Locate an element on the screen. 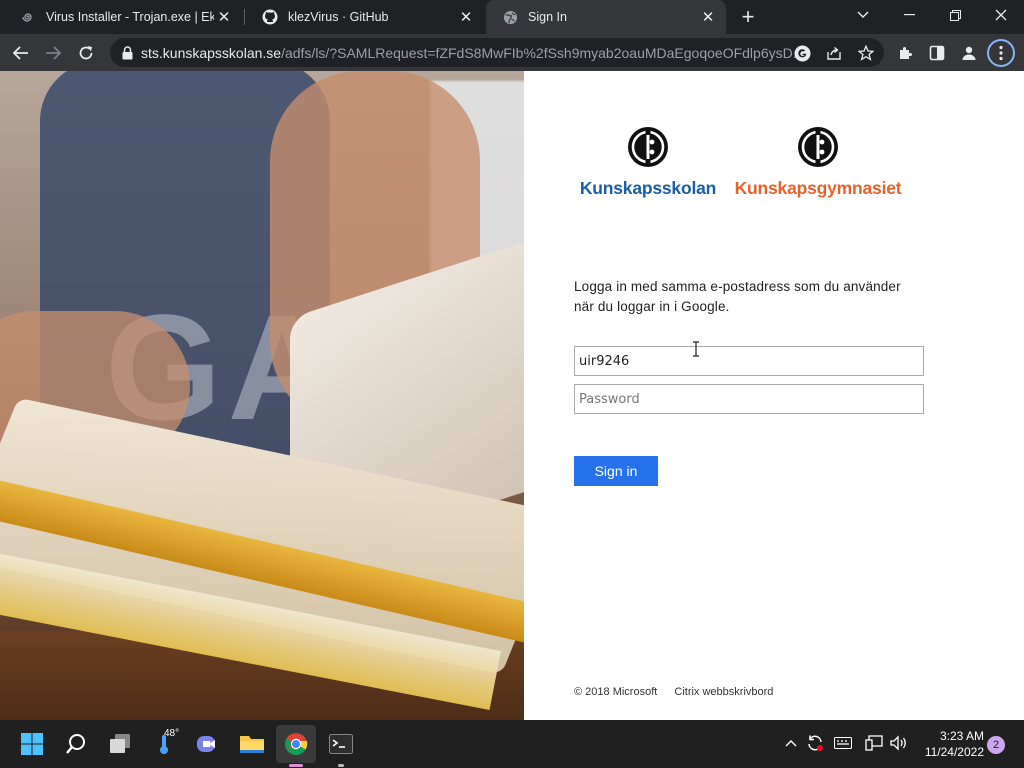 This screenshot has height=768, width=1024. tab-title: klezVirus · GitHub is located at coordinates (338, 17).